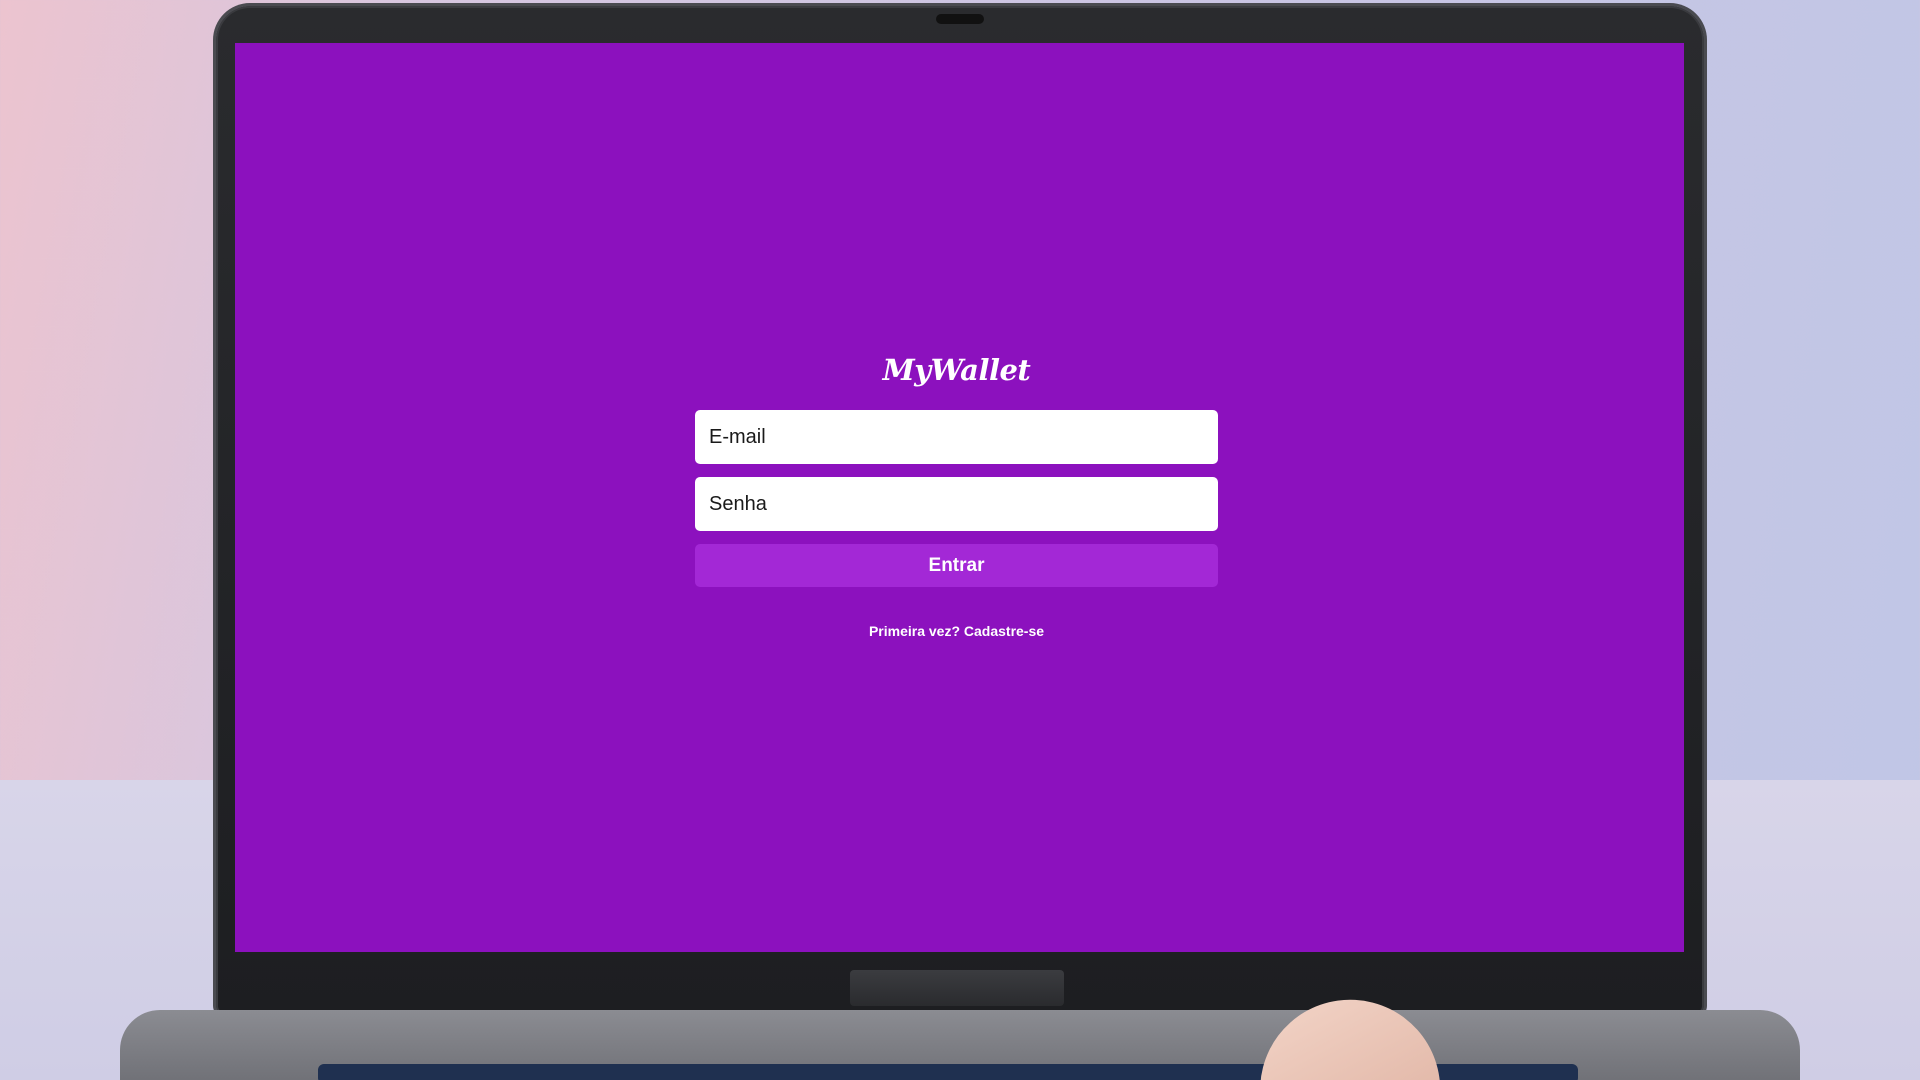 The image size is (1920, 1080). I want to click on email-input, so click(956, 437).